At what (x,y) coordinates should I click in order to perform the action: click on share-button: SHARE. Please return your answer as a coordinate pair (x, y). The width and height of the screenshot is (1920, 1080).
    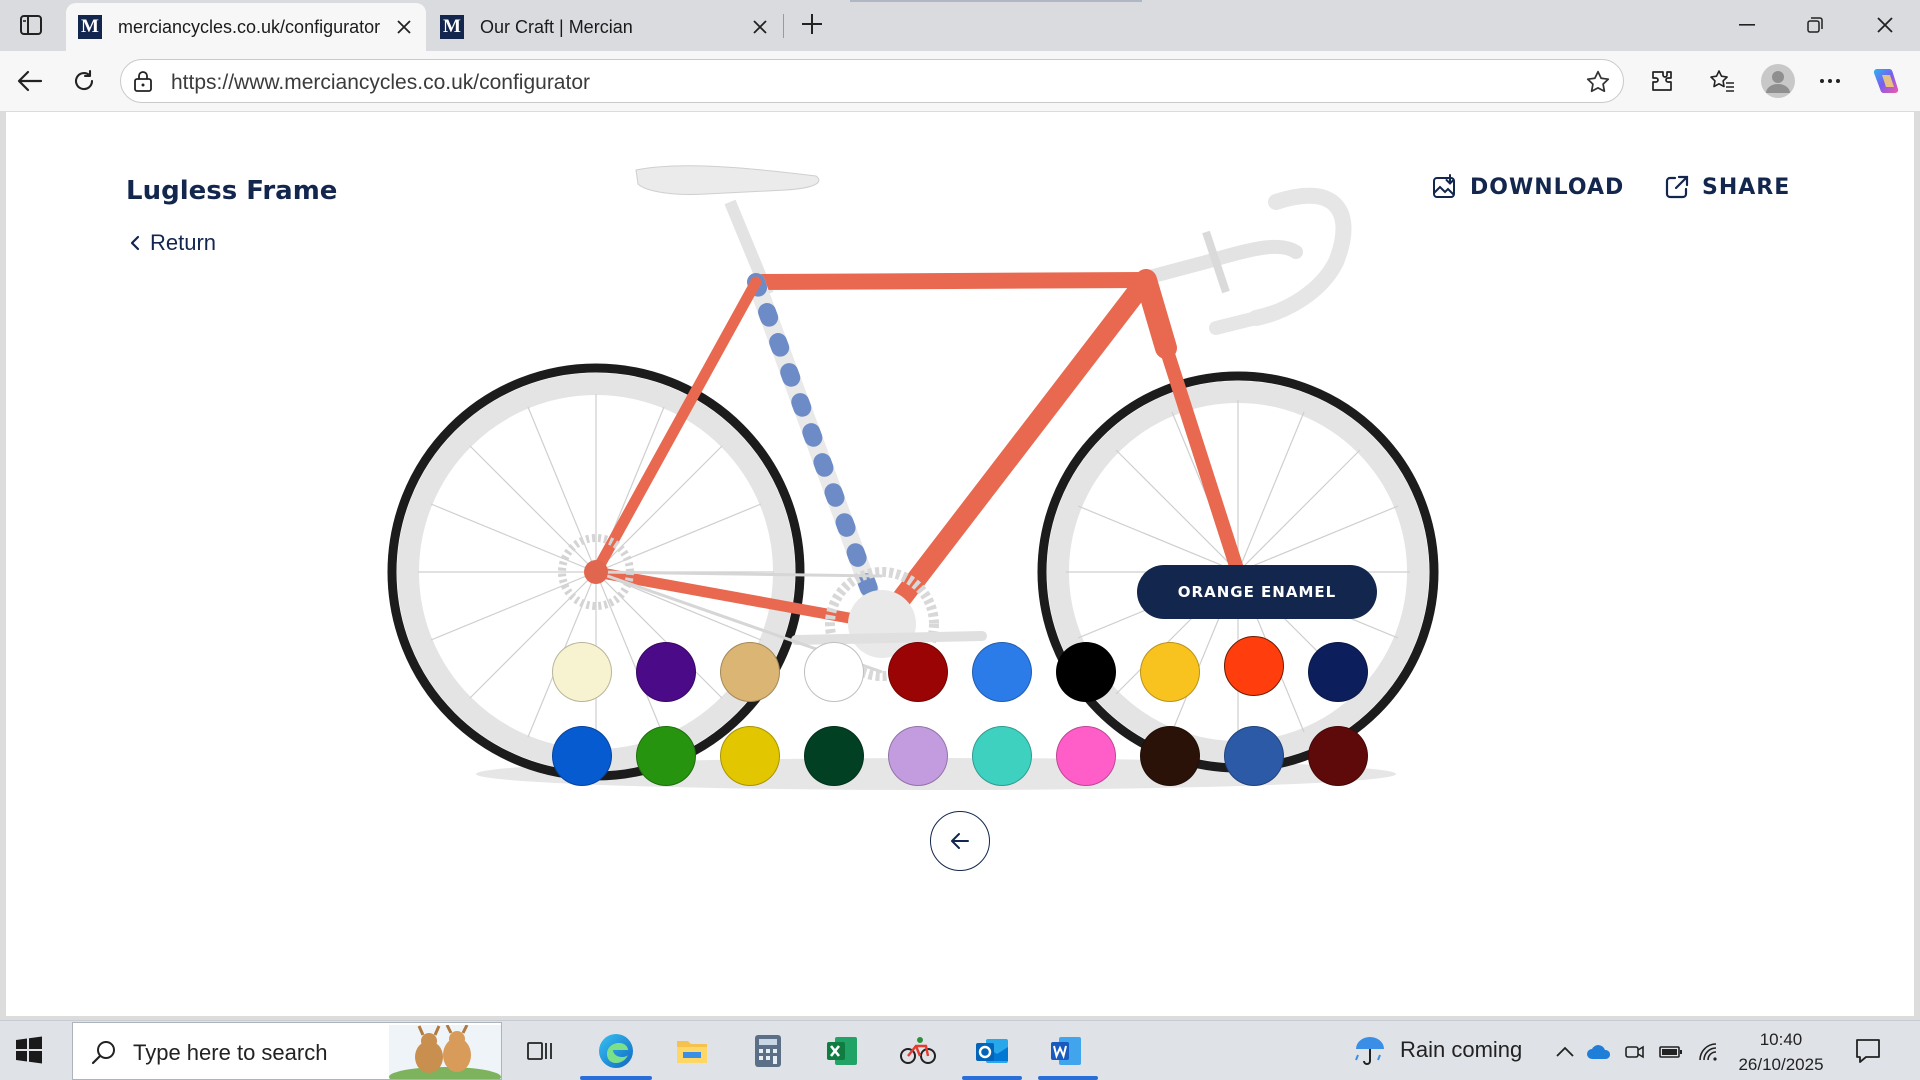
    Looking at the image, I should click on (1727, 187).